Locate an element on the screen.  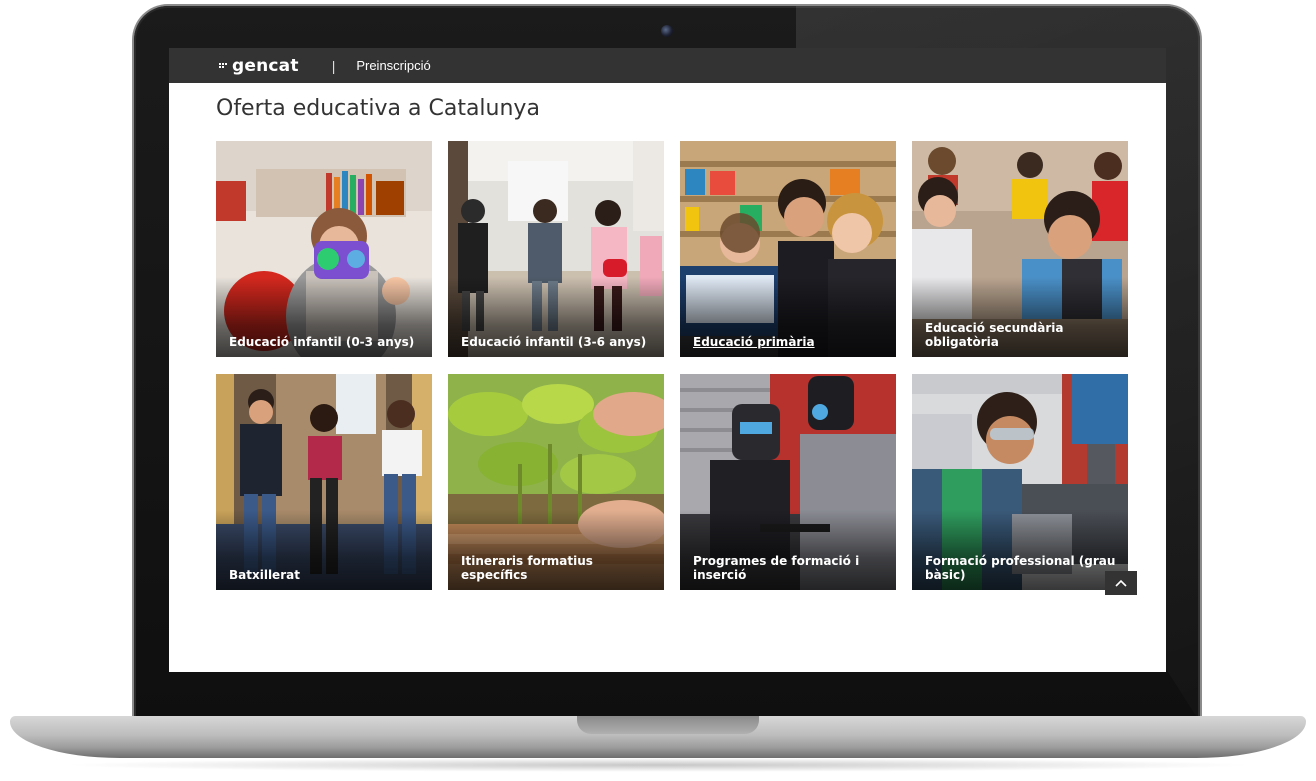
card-label: Educació secundària obligatòria is located at coordinates (994, 335).